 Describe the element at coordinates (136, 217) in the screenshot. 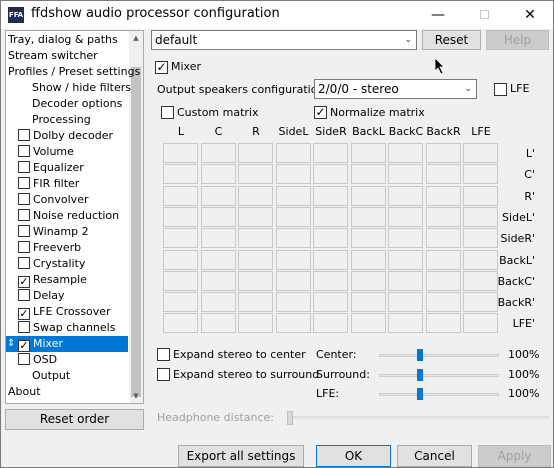

I see `tree-scrollbar: ▲ ▼` at that location.